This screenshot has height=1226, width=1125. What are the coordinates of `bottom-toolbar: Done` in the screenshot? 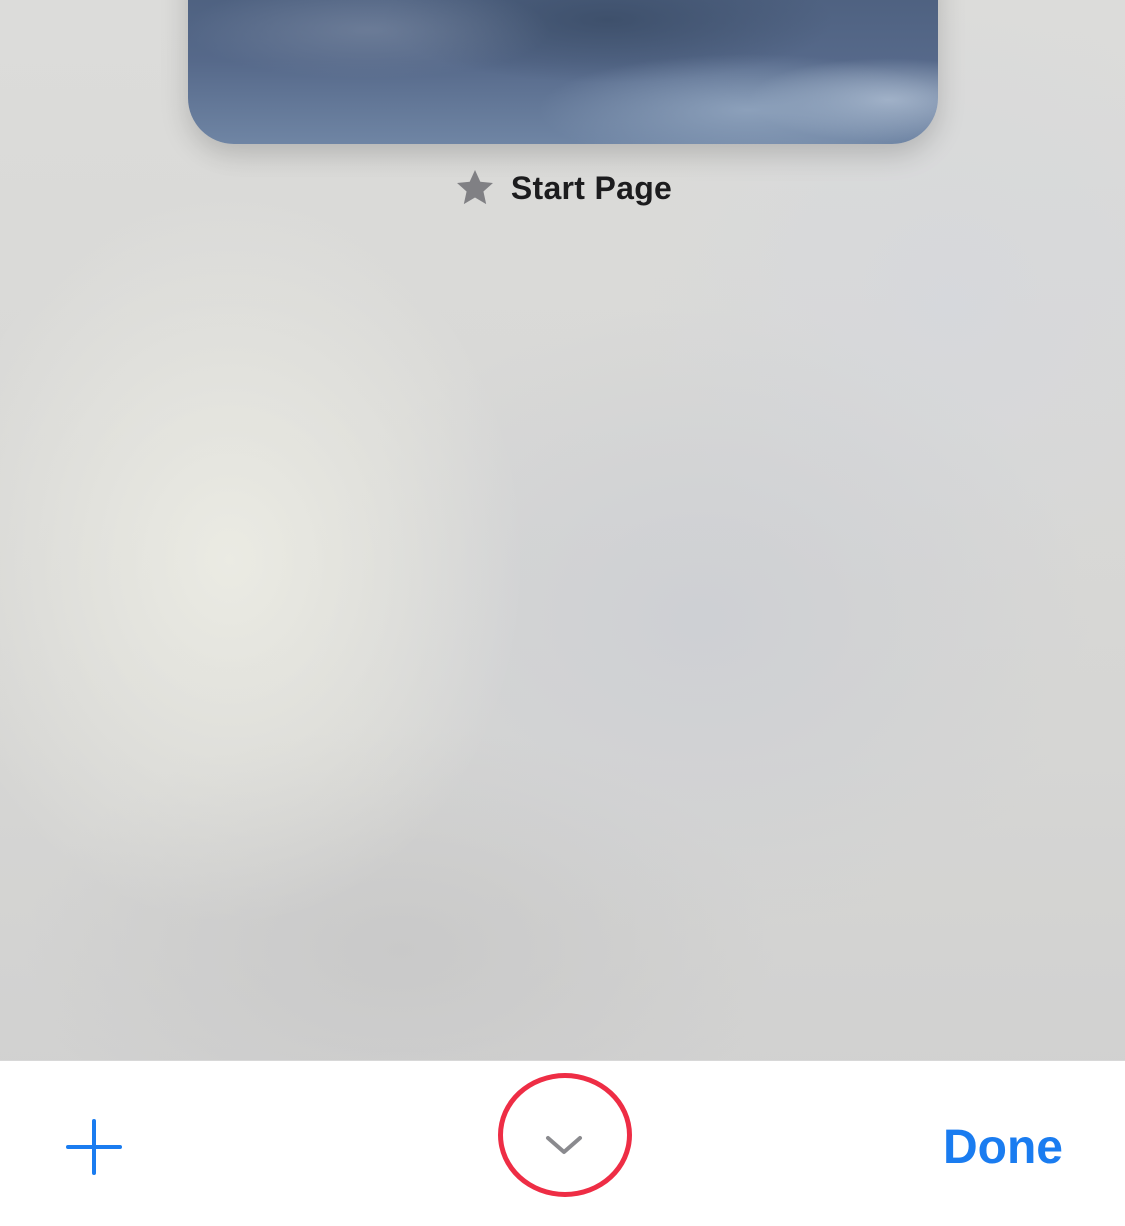 It's located at (562, 1143).